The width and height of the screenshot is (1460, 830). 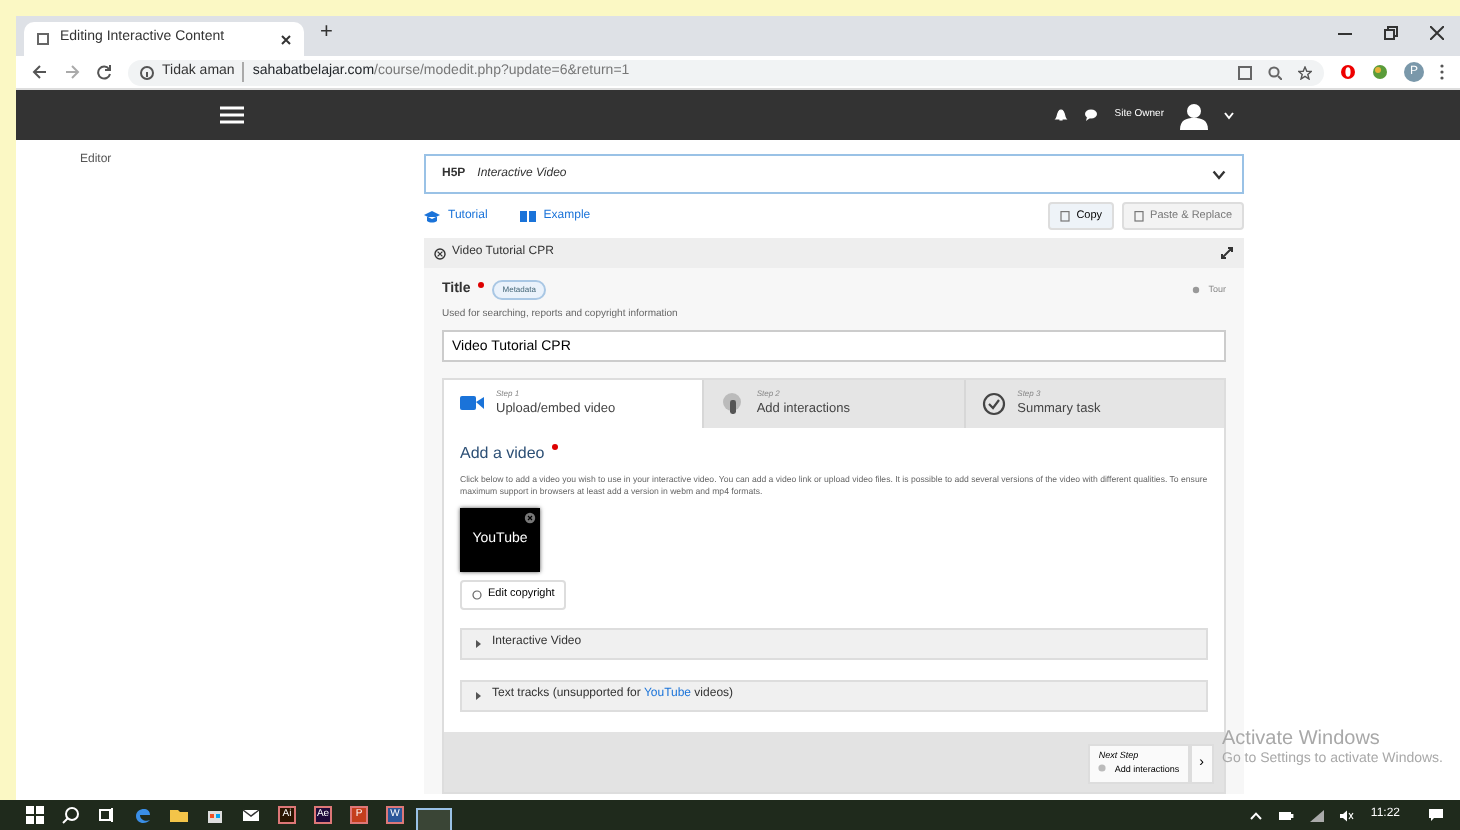 I want to click on extension-icon, so click(x=1380, y=72).